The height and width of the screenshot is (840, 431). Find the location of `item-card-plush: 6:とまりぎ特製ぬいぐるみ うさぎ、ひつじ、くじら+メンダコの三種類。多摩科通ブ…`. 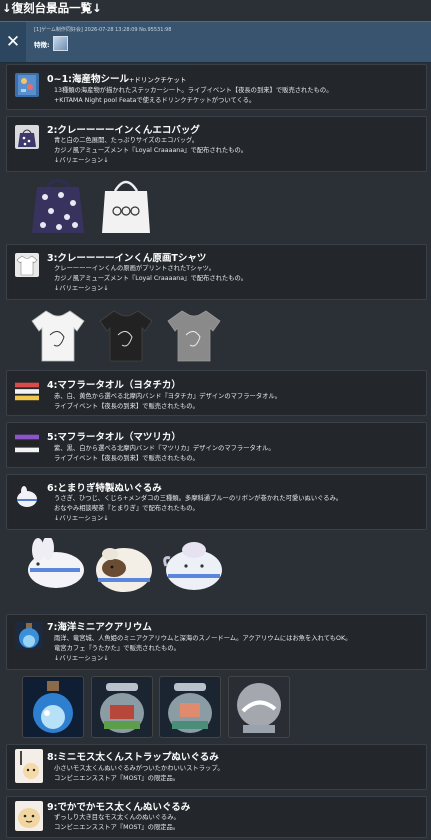

item-card-plush: 6:とまりぎ特製ぬいぐるみ うさぎ、ひつじ、くじら+メンダコの三種類。多摩科通ブ… is located at coordinates (216, 502).